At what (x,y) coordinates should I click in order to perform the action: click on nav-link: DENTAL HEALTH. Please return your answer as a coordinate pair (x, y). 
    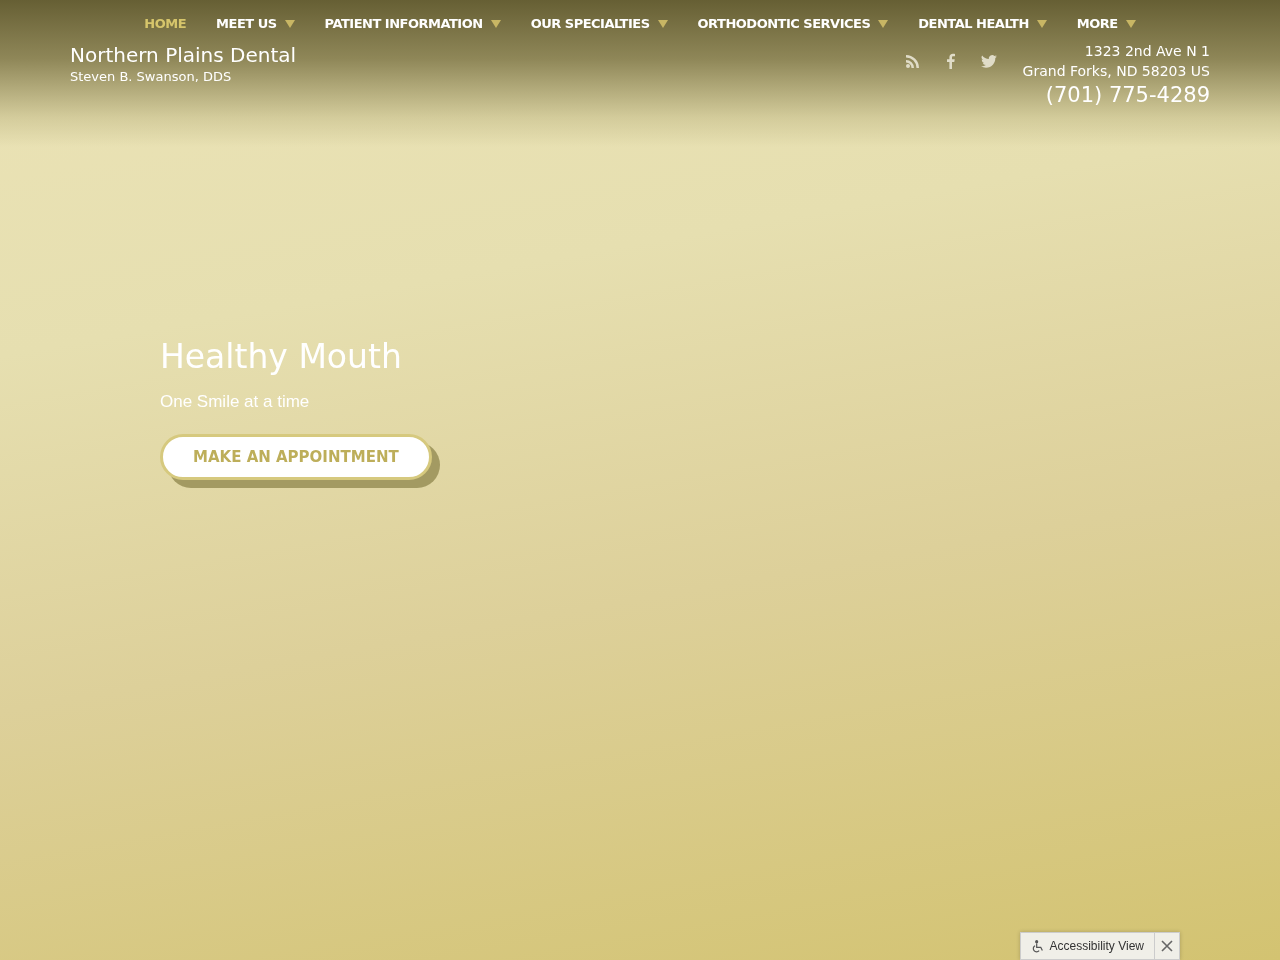
    Looking at the image, I should click on (982, 23).